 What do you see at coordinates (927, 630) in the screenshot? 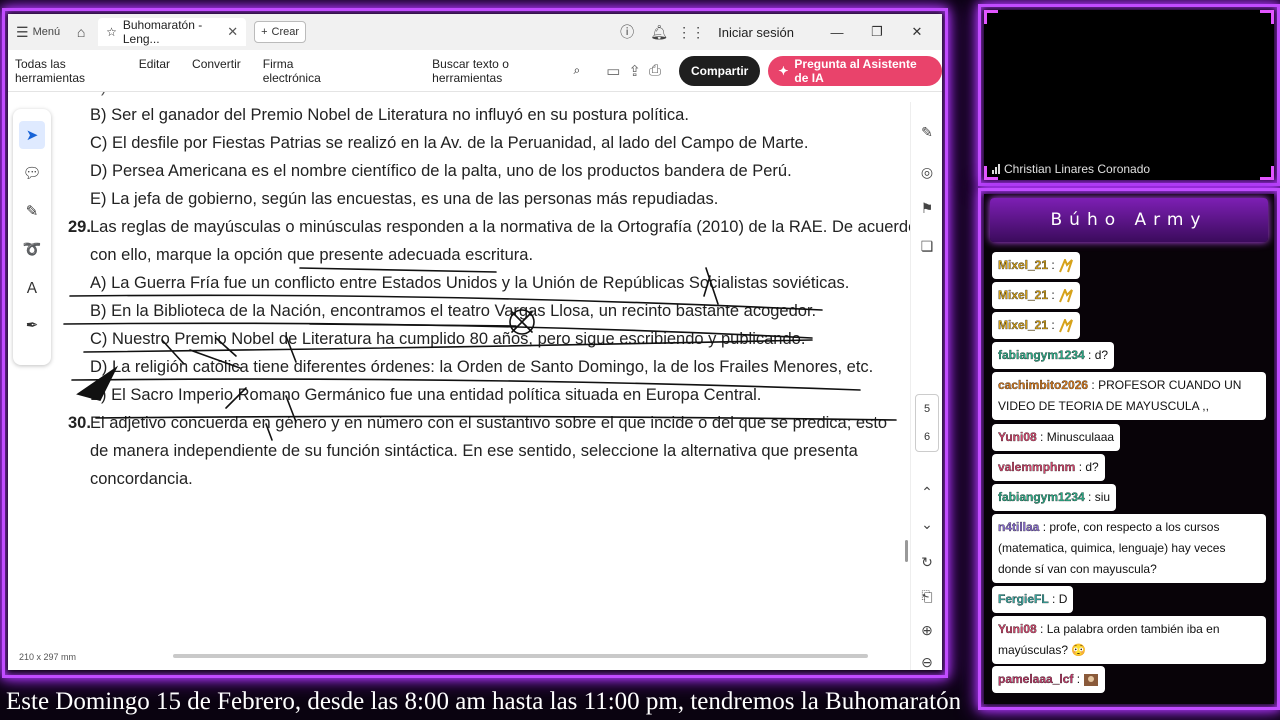
I see `zoom-in-icon: ⊕` at bounding box center [927, 630].